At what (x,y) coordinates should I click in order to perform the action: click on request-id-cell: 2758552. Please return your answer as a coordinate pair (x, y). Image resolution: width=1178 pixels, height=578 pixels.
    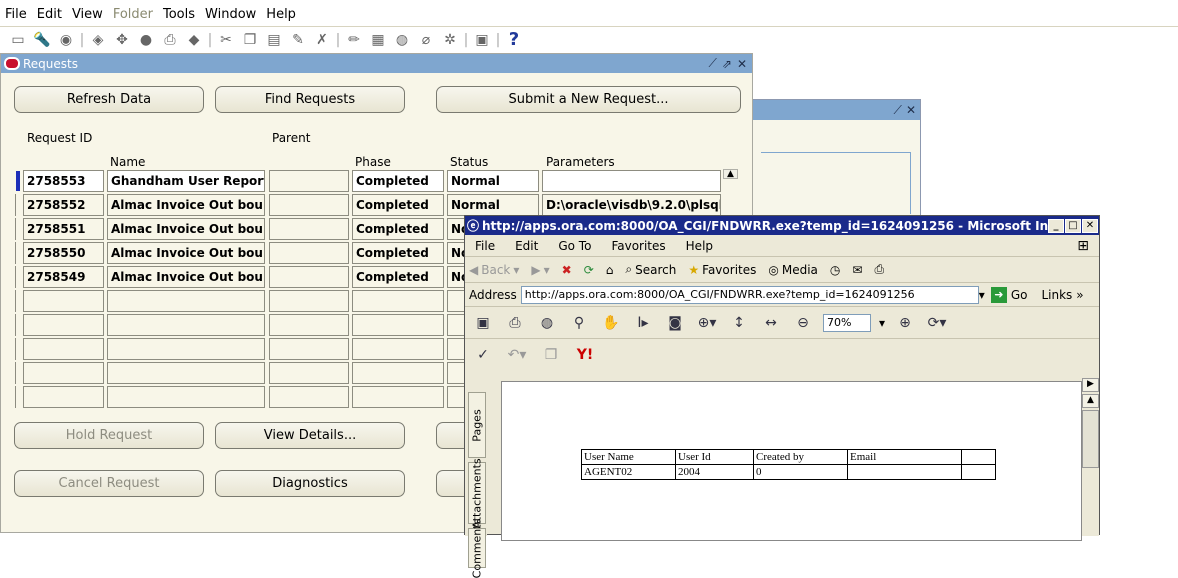
    Looking at the image, I should click on (63, 205).